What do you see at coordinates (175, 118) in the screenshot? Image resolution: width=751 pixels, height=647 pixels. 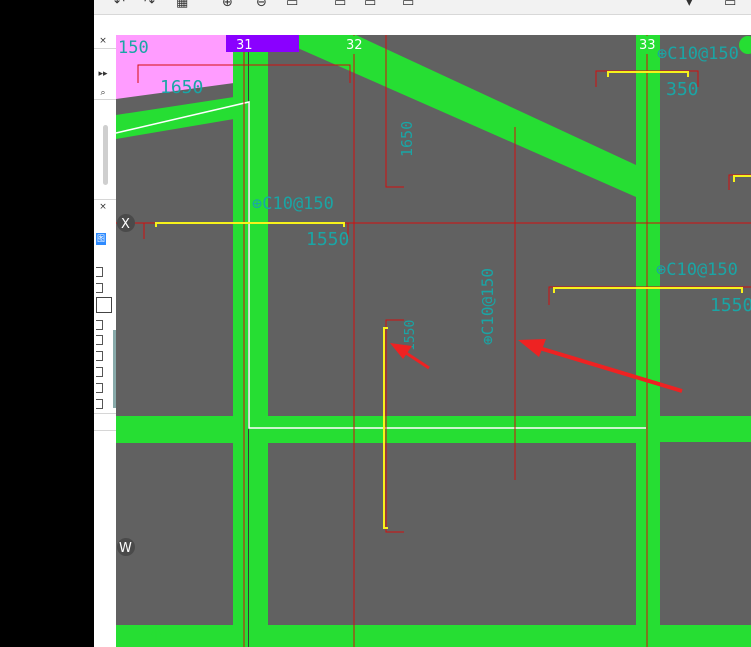 I see `beam-top-left` at bounding box center [175, 118].